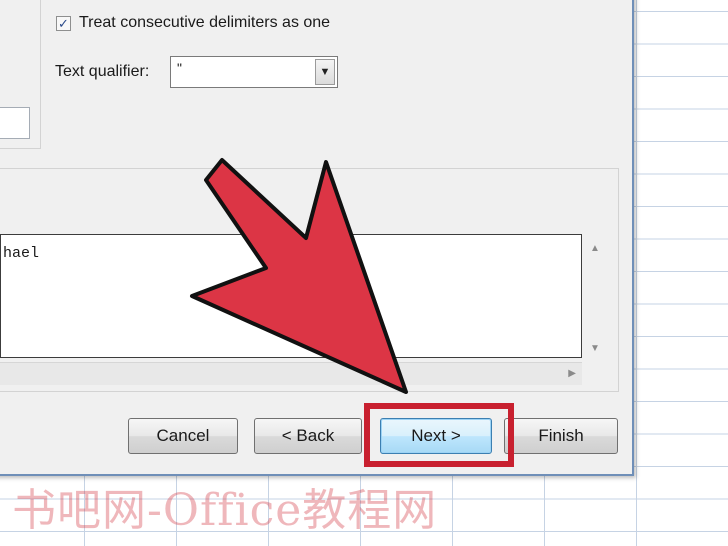 Image resolution: width=728 pixels, height=546 pixels. I want to click on preview-horizontal-scrollbar: ▶, so click(291, 373).